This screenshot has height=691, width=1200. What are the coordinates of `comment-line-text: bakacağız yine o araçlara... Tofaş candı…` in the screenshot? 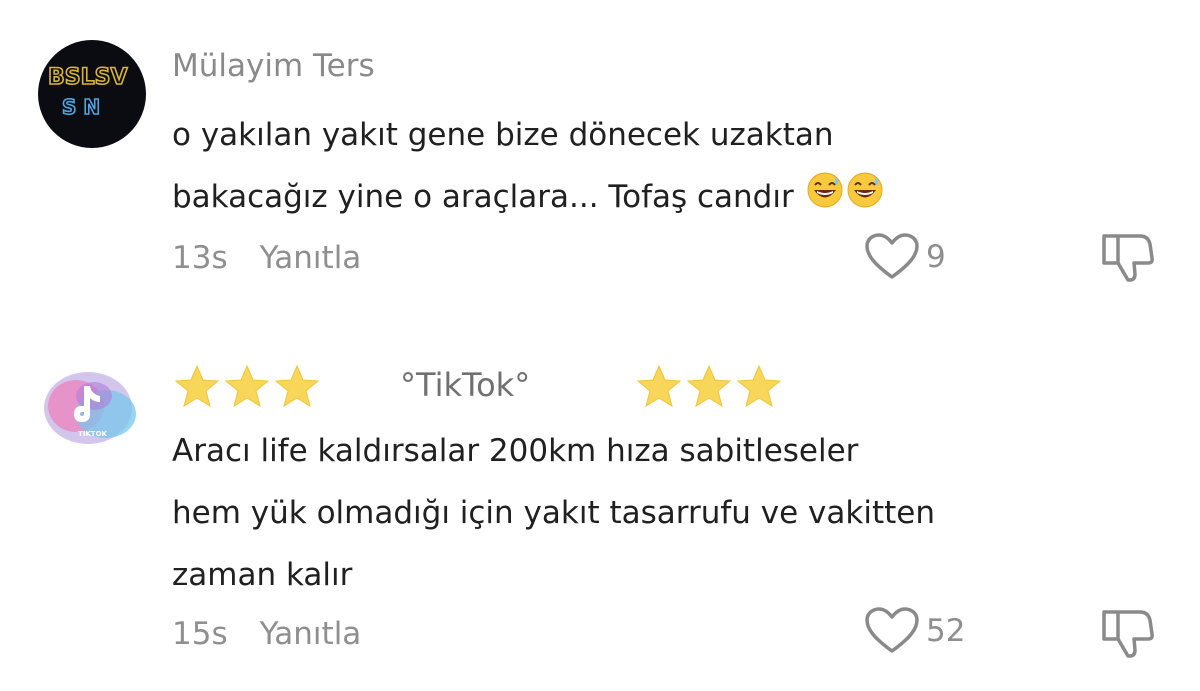 It's located at (483, 197).